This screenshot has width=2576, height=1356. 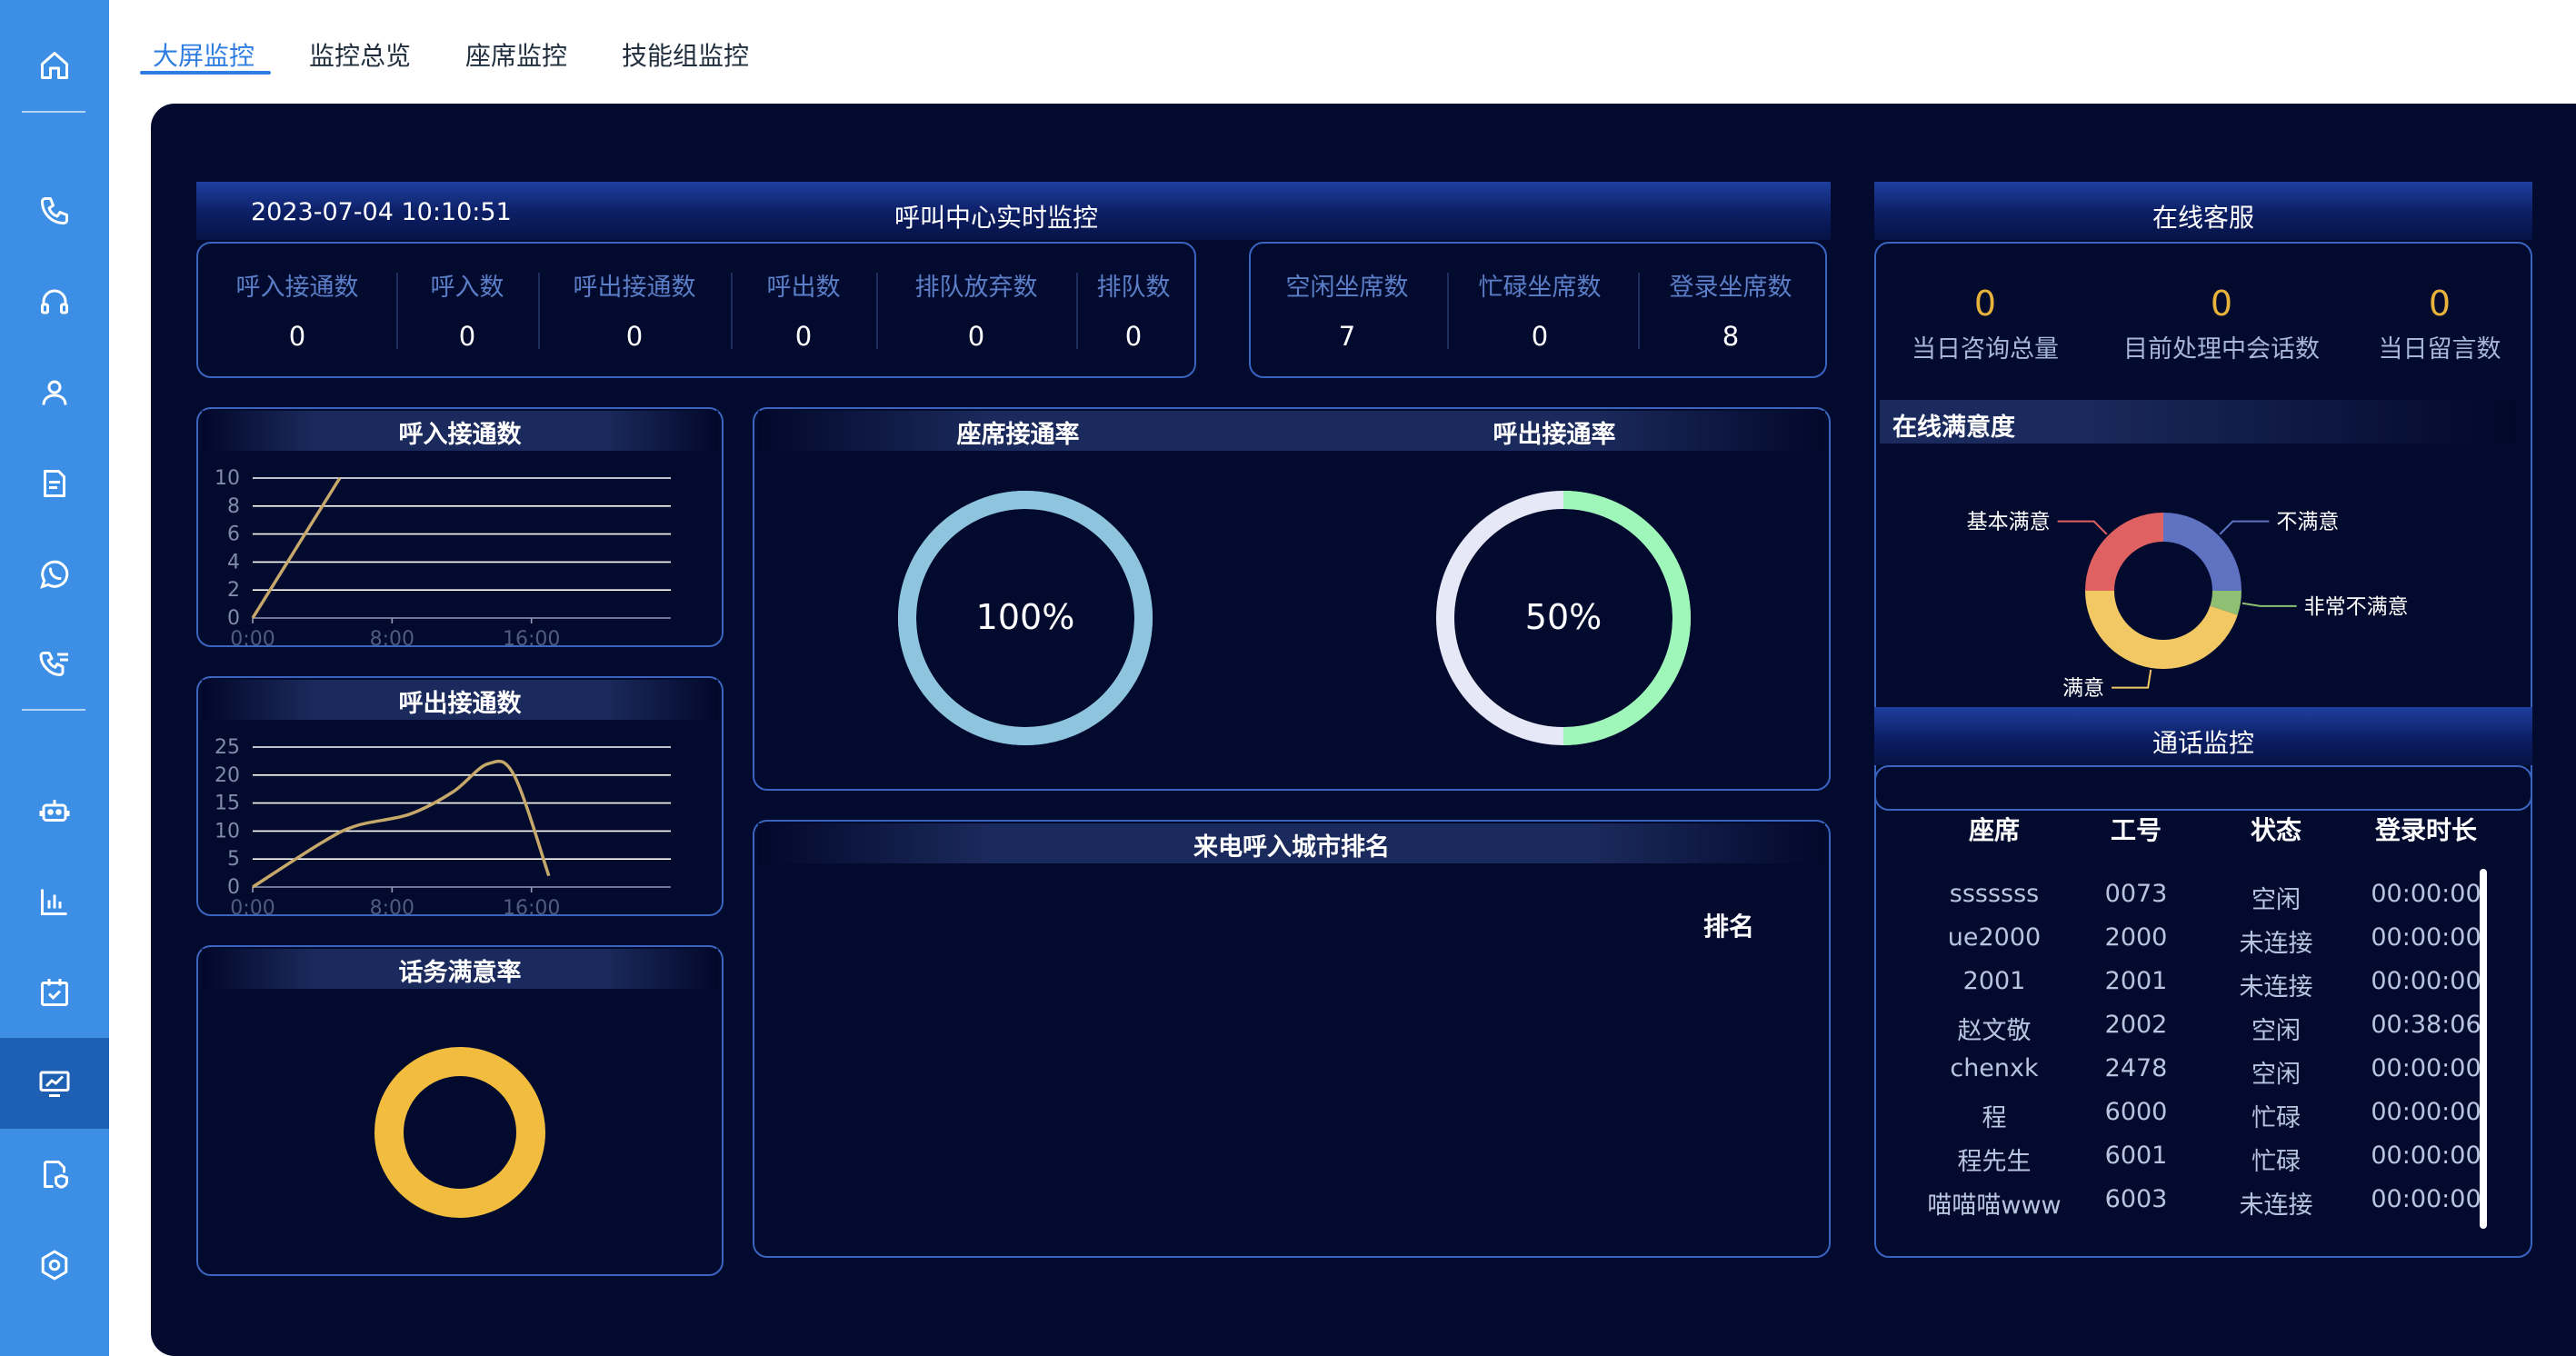 What do you see at coordinates (1994, 1162) in the screenshot?
I see `table-cell: 程先生` at bounding box center [1994, 1162].